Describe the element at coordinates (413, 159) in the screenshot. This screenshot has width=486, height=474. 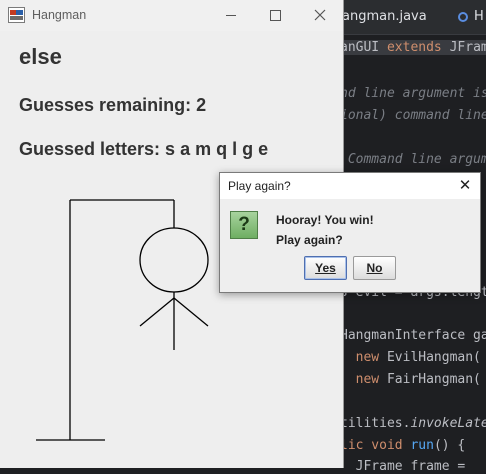
I see `code-line: Command line argum` at that location.